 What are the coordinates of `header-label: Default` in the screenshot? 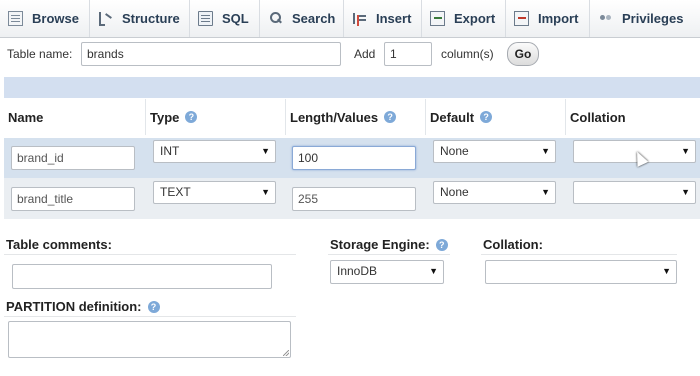 It's located at (452, 117).